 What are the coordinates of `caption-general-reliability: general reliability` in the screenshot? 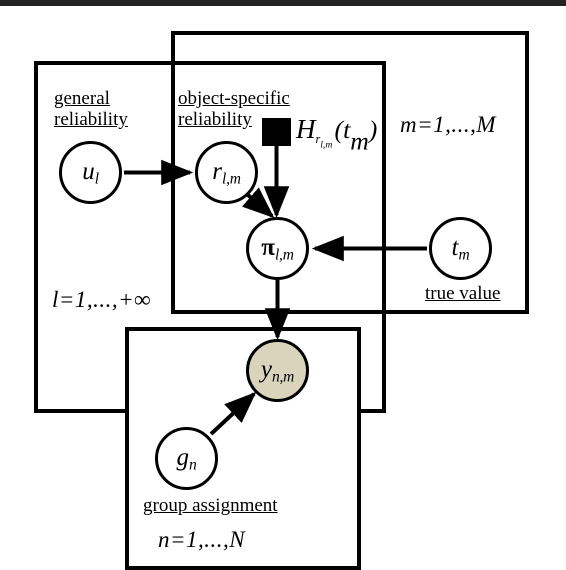 It's located at (91, 109).